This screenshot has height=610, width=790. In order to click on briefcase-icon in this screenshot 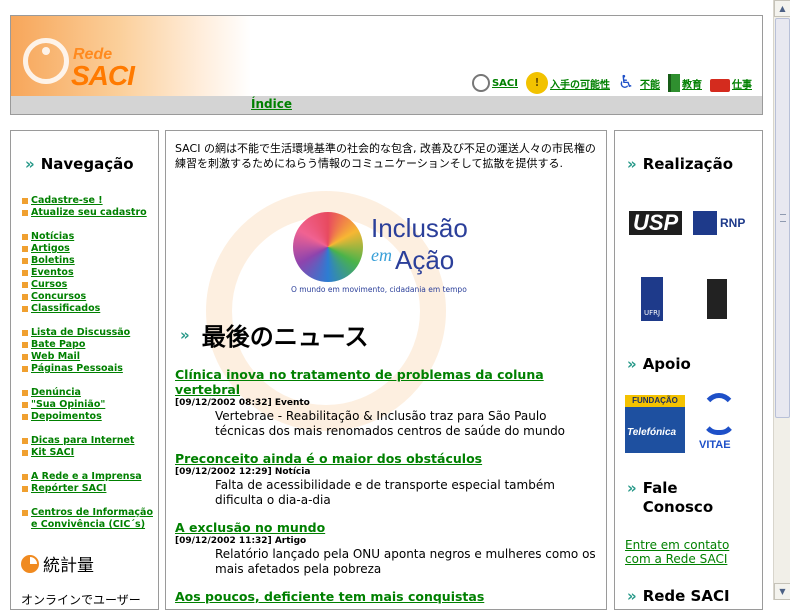, I will do `click(720, 85)`.